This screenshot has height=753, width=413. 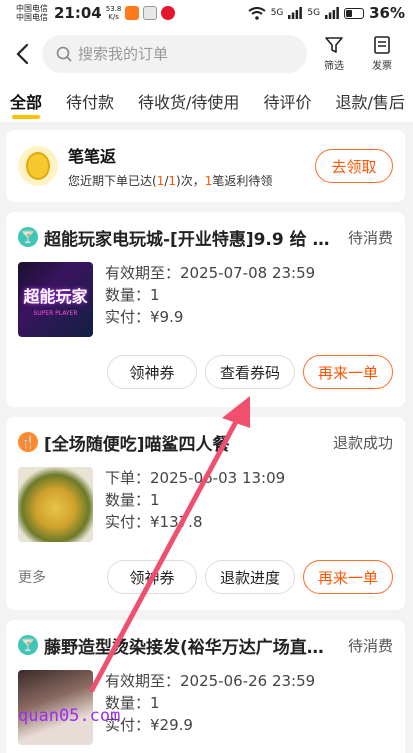 What do you see at coordinates (113, 9) in the screenshot?
I see `speed-value: 53.8` at bounding box center [113, 9].